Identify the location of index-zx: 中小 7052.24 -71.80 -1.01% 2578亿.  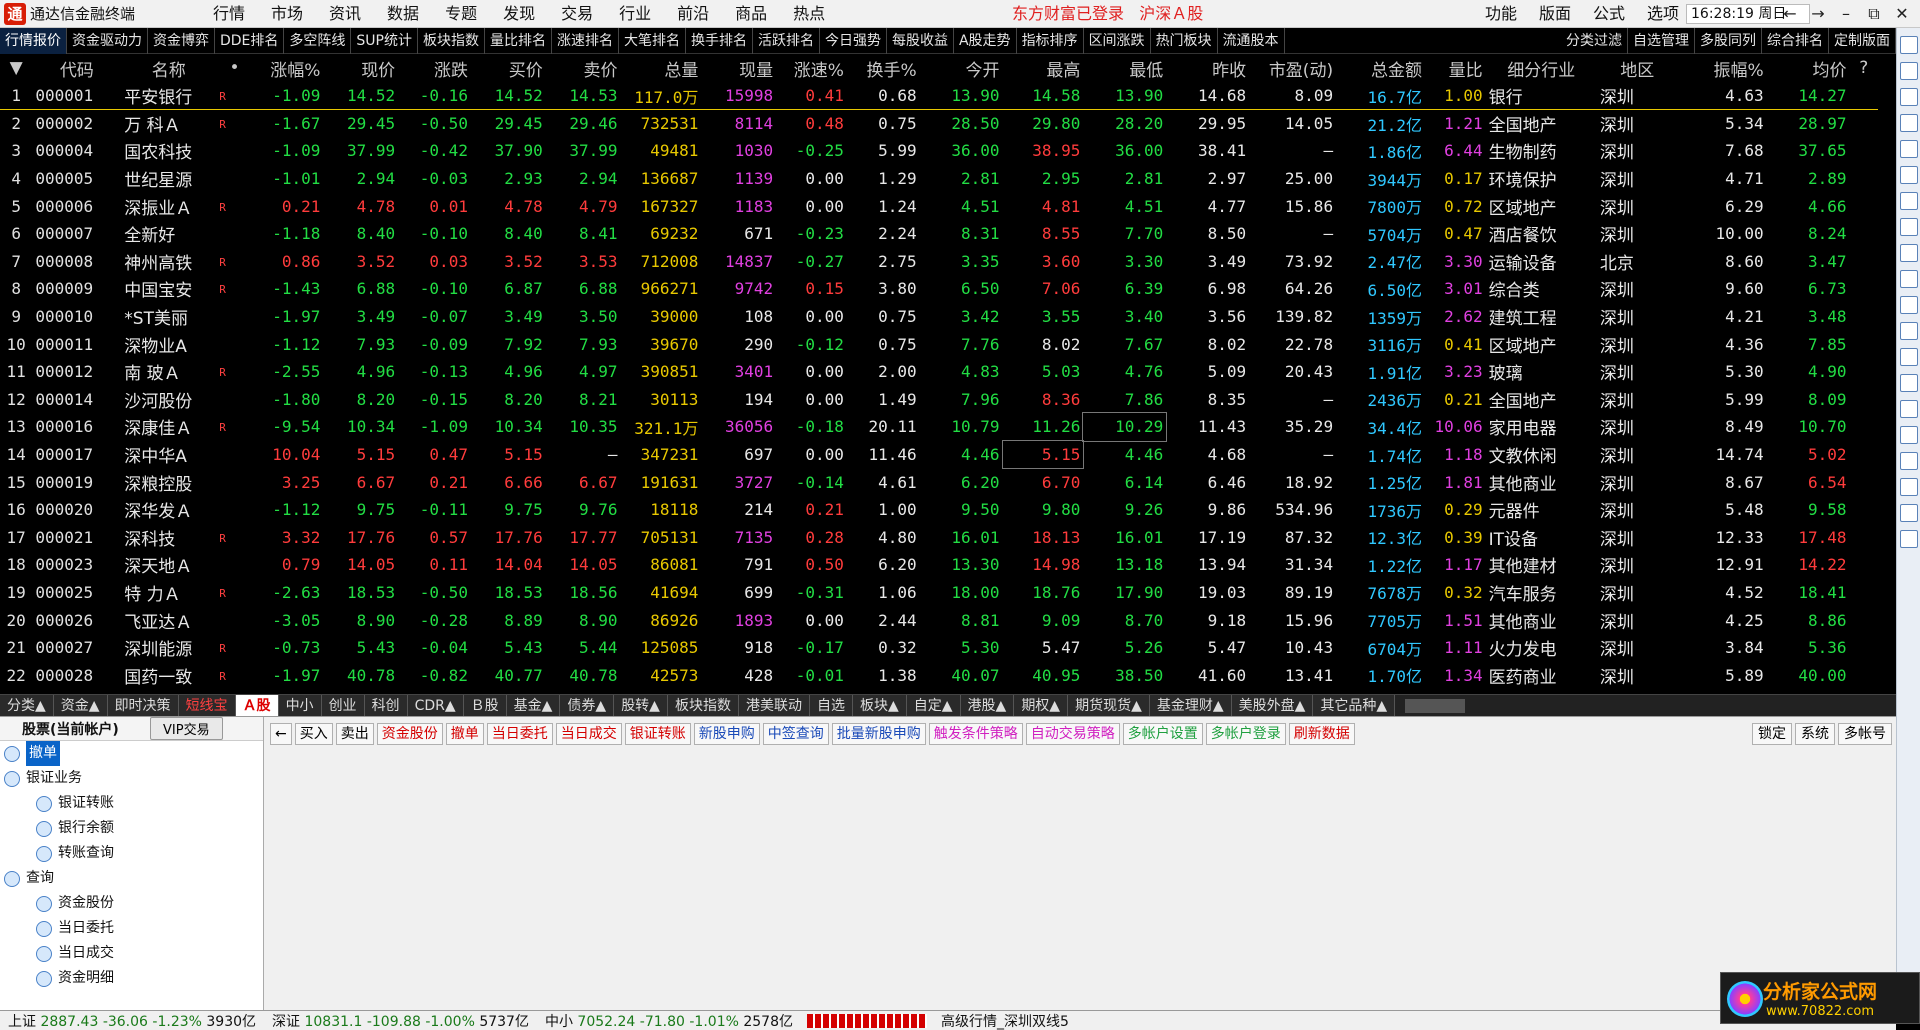
(669, 1020).